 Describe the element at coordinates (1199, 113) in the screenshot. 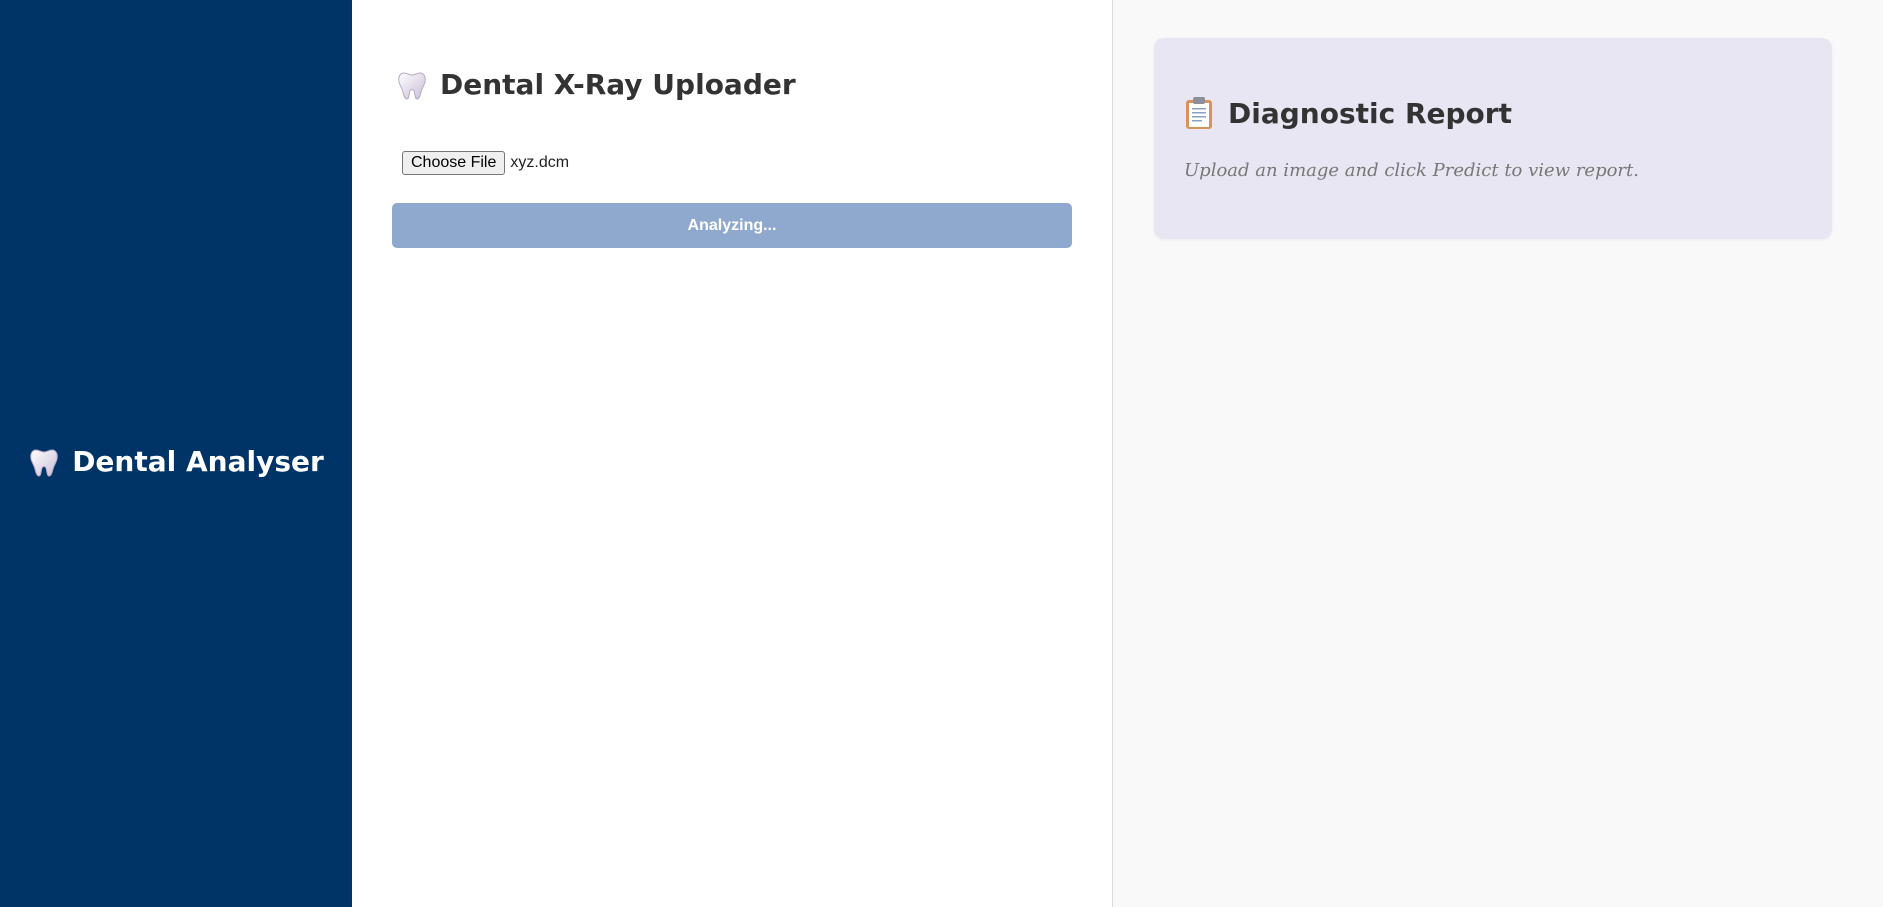

I see `clipboard-icon` at that location.